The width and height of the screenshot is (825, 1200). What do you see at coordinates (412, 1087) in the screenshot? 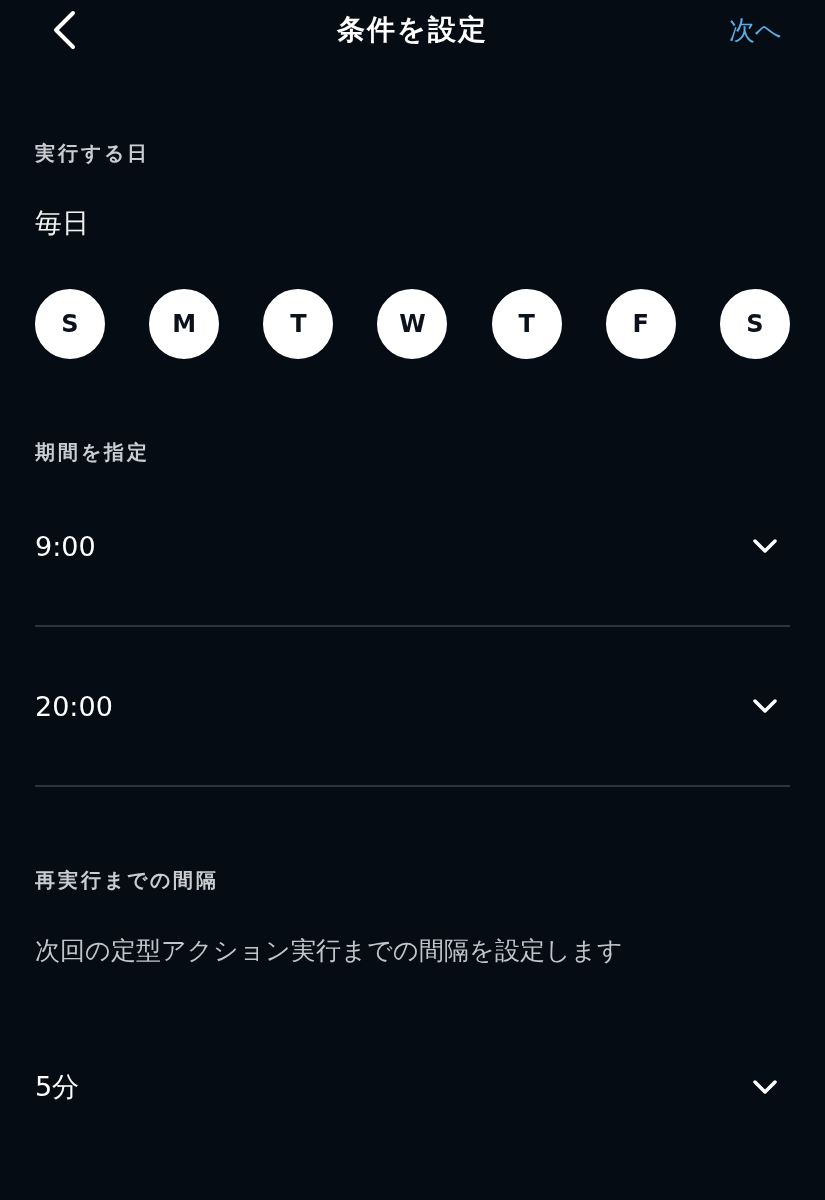
I see `interval-dropdown: 5分` at bounding box center [412, 1087].